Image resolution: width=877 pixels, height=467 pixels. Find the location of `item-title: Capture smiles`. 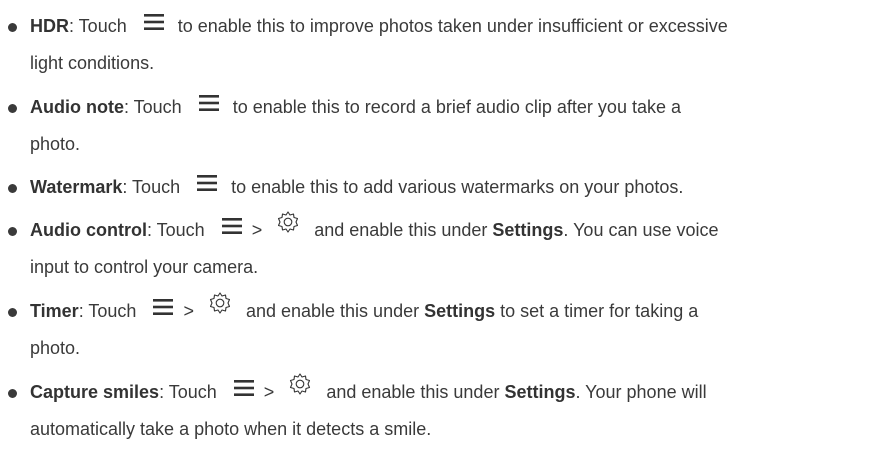

item-title: Capture smiles is located at coordinates (95, 392).